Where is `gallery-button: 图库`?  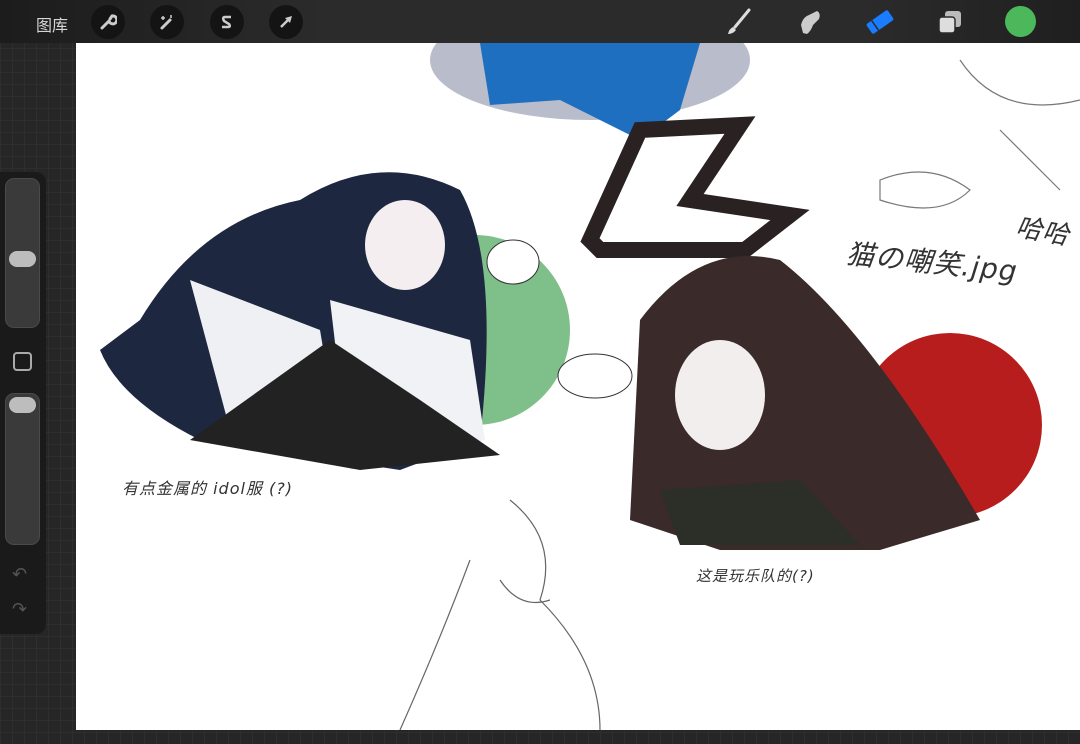 gallery-button: 图库 is located at coordinates (52, 24).